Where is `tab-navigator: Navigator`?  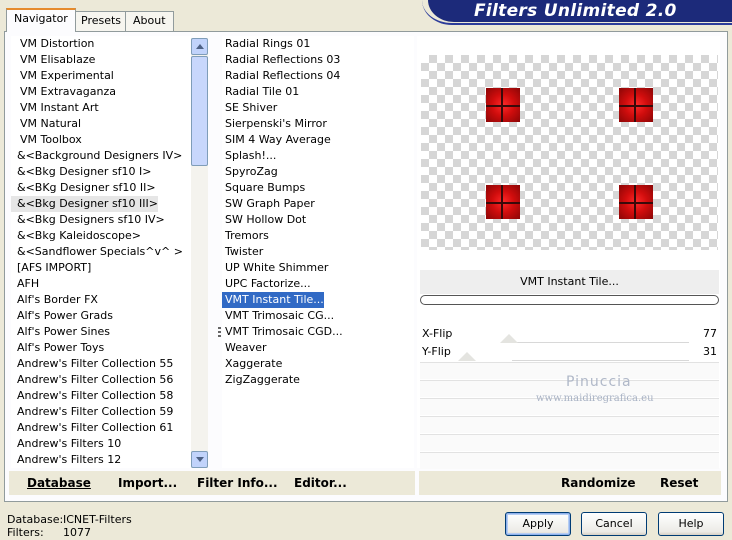
tab-navigator: Navigator is located at coordinates (41, 20).